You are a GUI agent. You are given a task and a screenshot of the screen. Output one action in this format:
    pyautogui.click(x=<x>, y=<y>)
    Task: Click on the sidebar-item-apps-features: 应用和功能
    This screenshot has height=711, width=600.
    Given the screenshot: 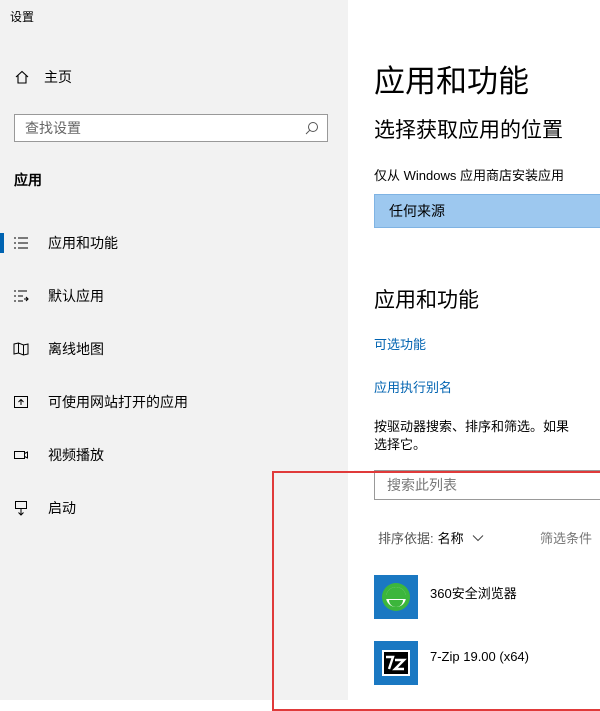 What is the action you would take?
    pyautogui.click(x=174, y=243)
    